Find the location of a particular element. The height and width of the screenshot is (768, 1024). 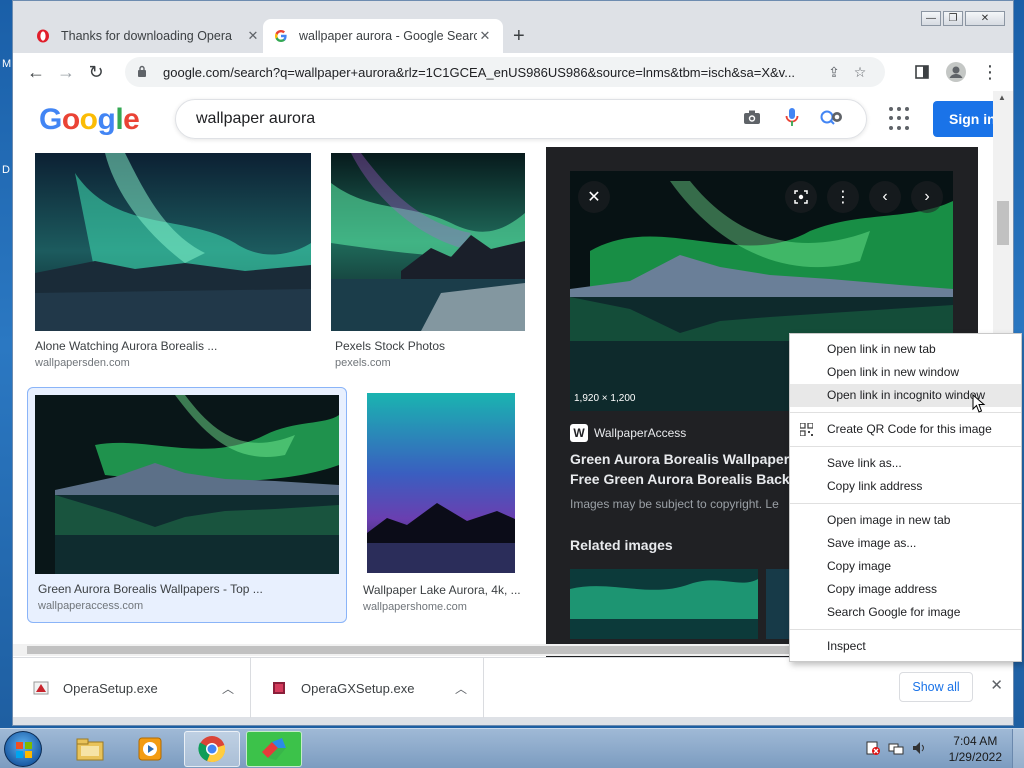

menu-item-inspect: Inspect is located at coordinates (905, 646).